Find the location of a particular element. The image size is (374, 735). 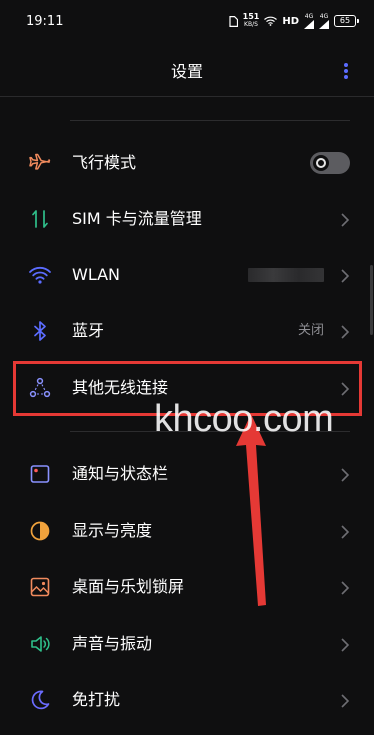

page-title: 设置 is located at coordinates (186, 71).